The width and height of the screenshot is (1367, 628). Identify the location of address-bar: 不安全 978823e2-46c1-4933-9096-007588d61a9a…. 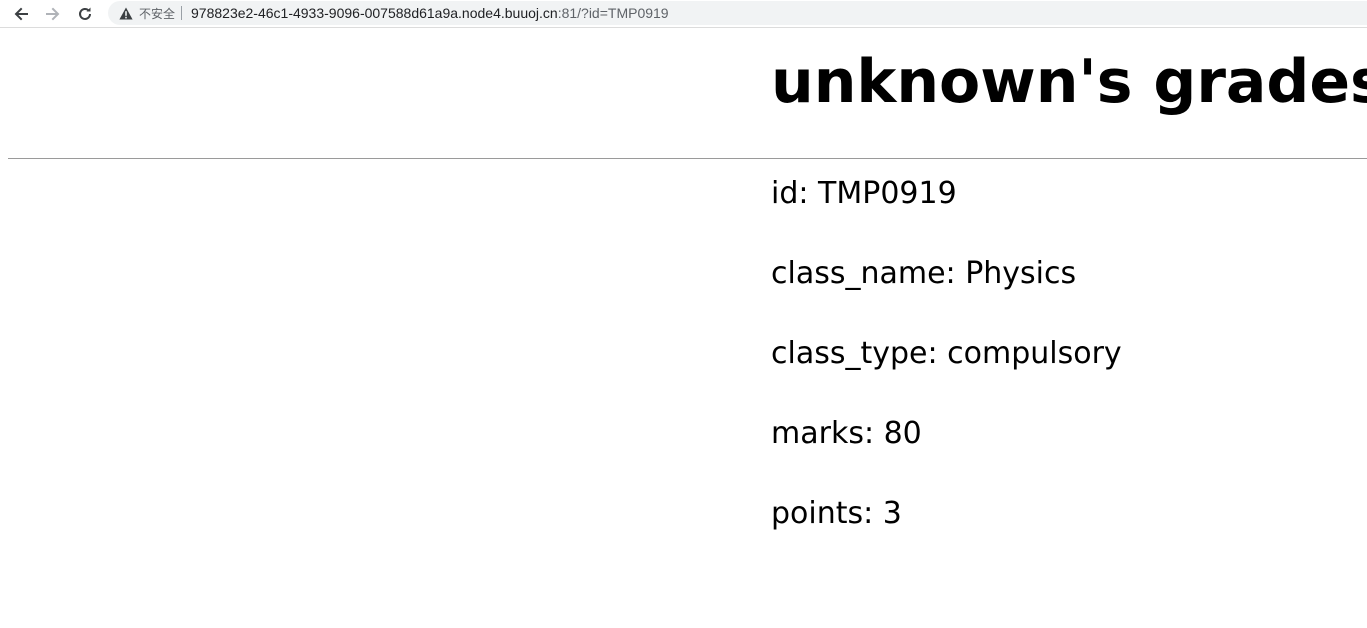
(737, 13).